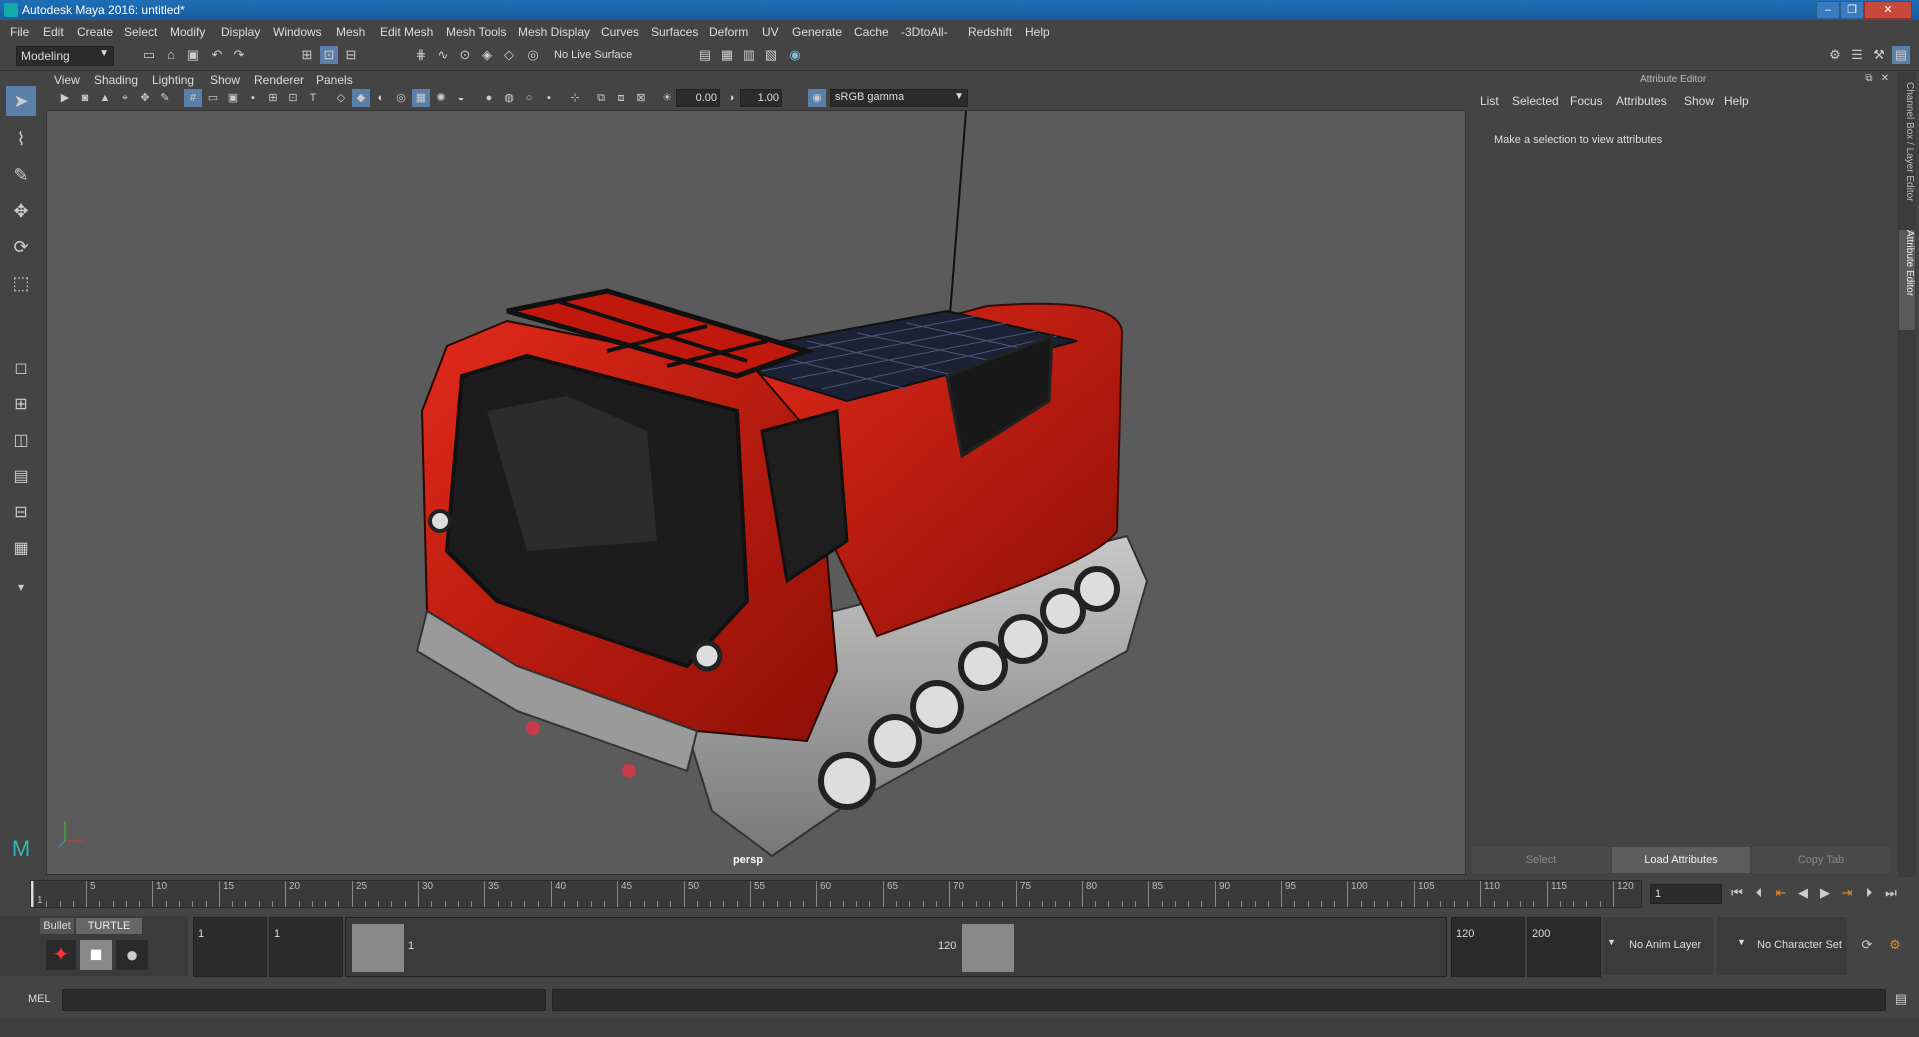 The image size is (1919, 1037). What do you see at coordinates (225, 80) in the screenshot?
I see `vp-menu-show: Show` at bounding box center [225, 80].